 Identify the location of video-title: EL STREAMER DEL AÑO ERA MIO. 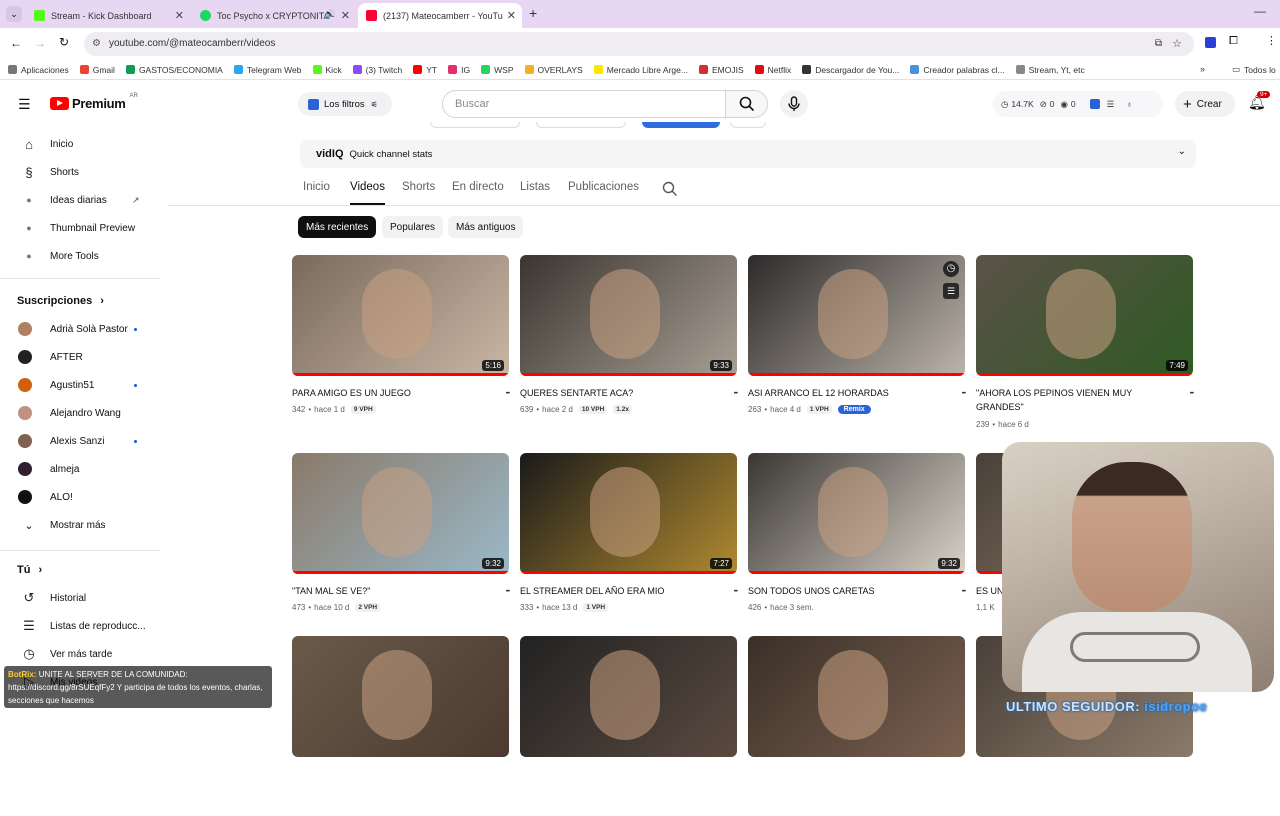
(615, 591).